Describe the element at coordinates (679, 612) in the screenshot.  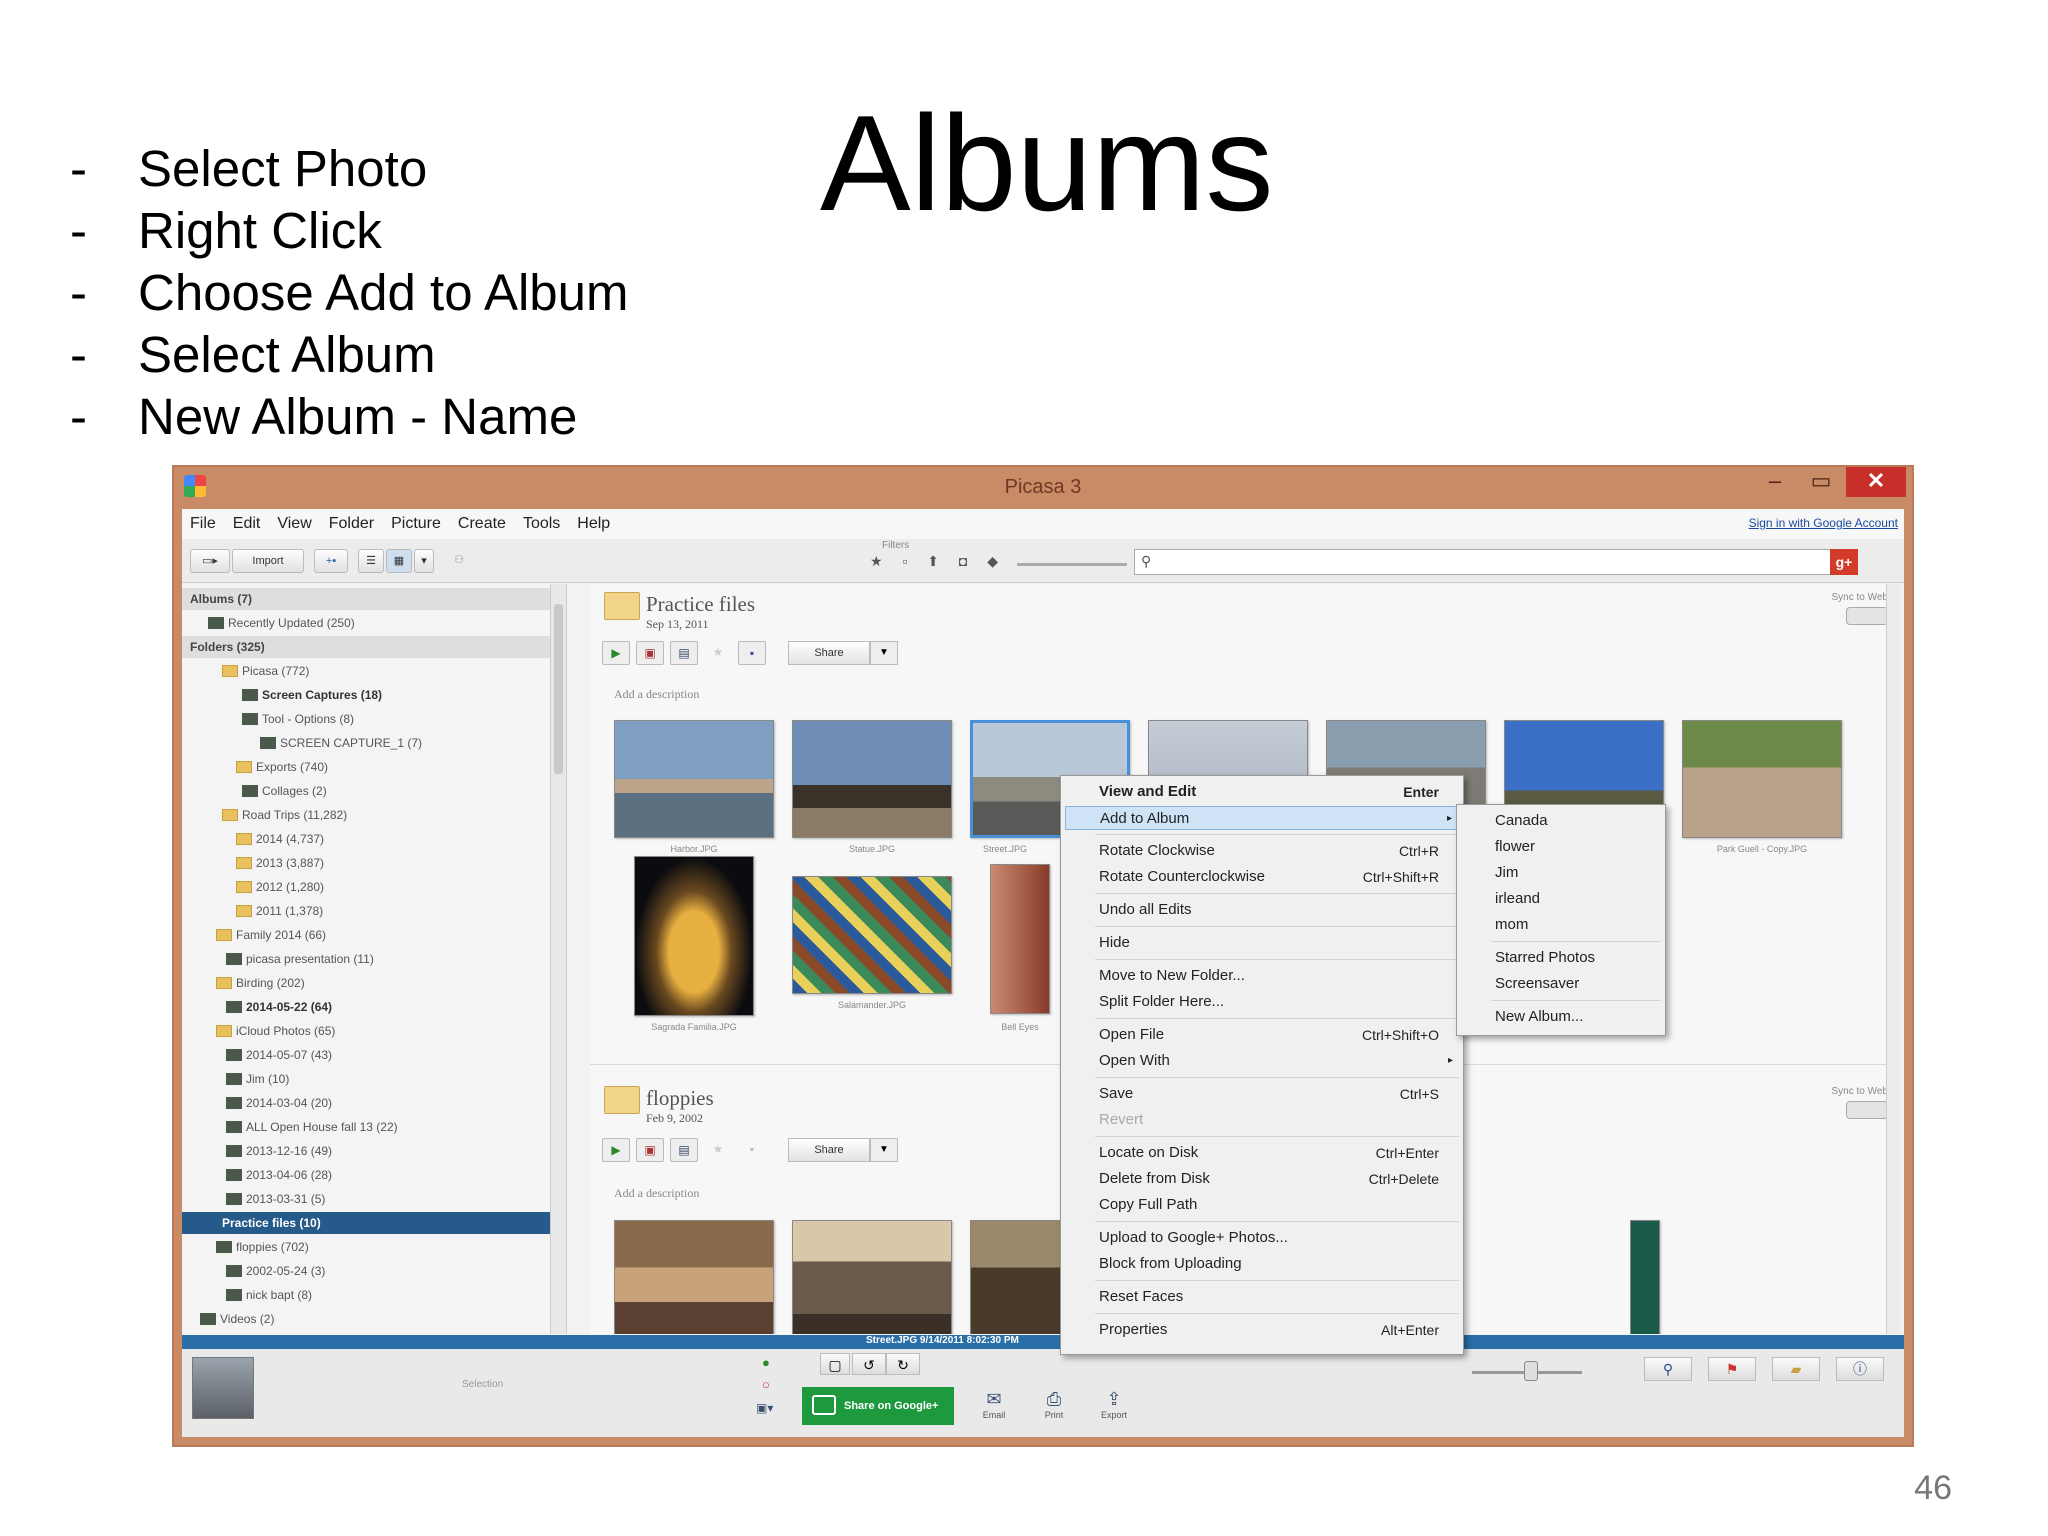
I see `folder-header-practice: Practice files Sep 13, 2011` at that location.